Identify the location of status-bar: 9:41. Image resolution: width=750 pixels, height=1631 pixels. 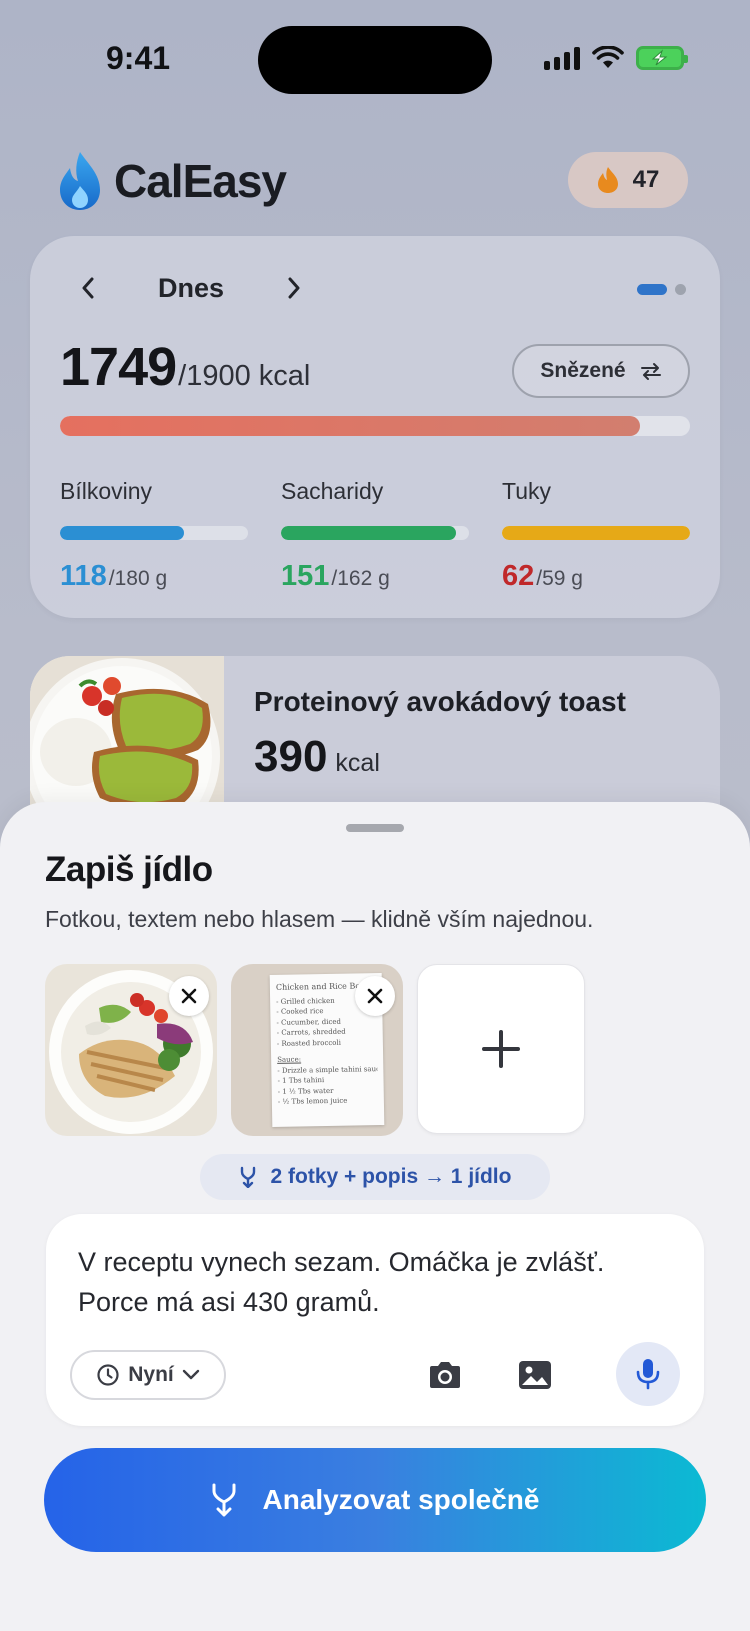
(375, 60).